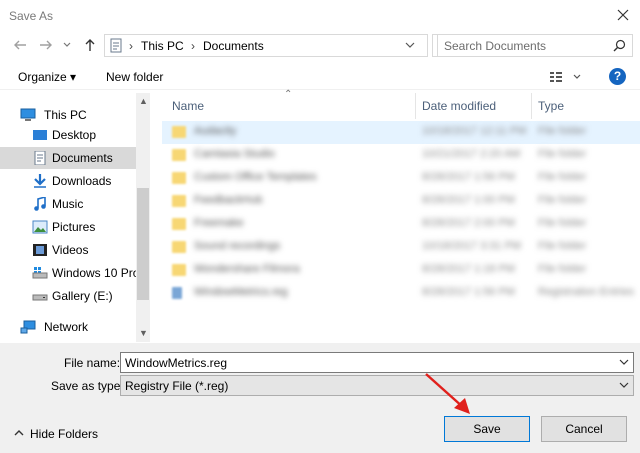  Describe the element at coordinates (291, 106) in the screenshot. I see `column-header-name: Name` at that location.